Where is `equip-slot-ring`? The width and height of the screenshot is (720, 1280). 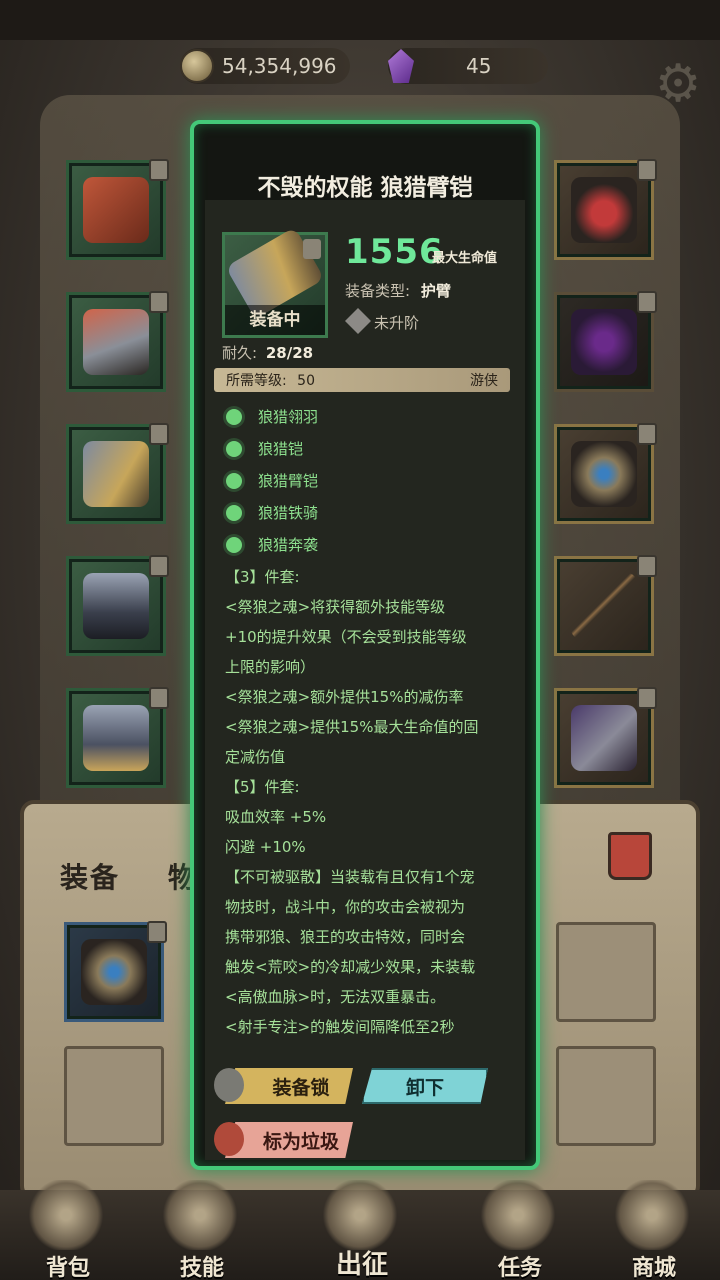
equip-slot-ring is located at coordinates (605, 473).